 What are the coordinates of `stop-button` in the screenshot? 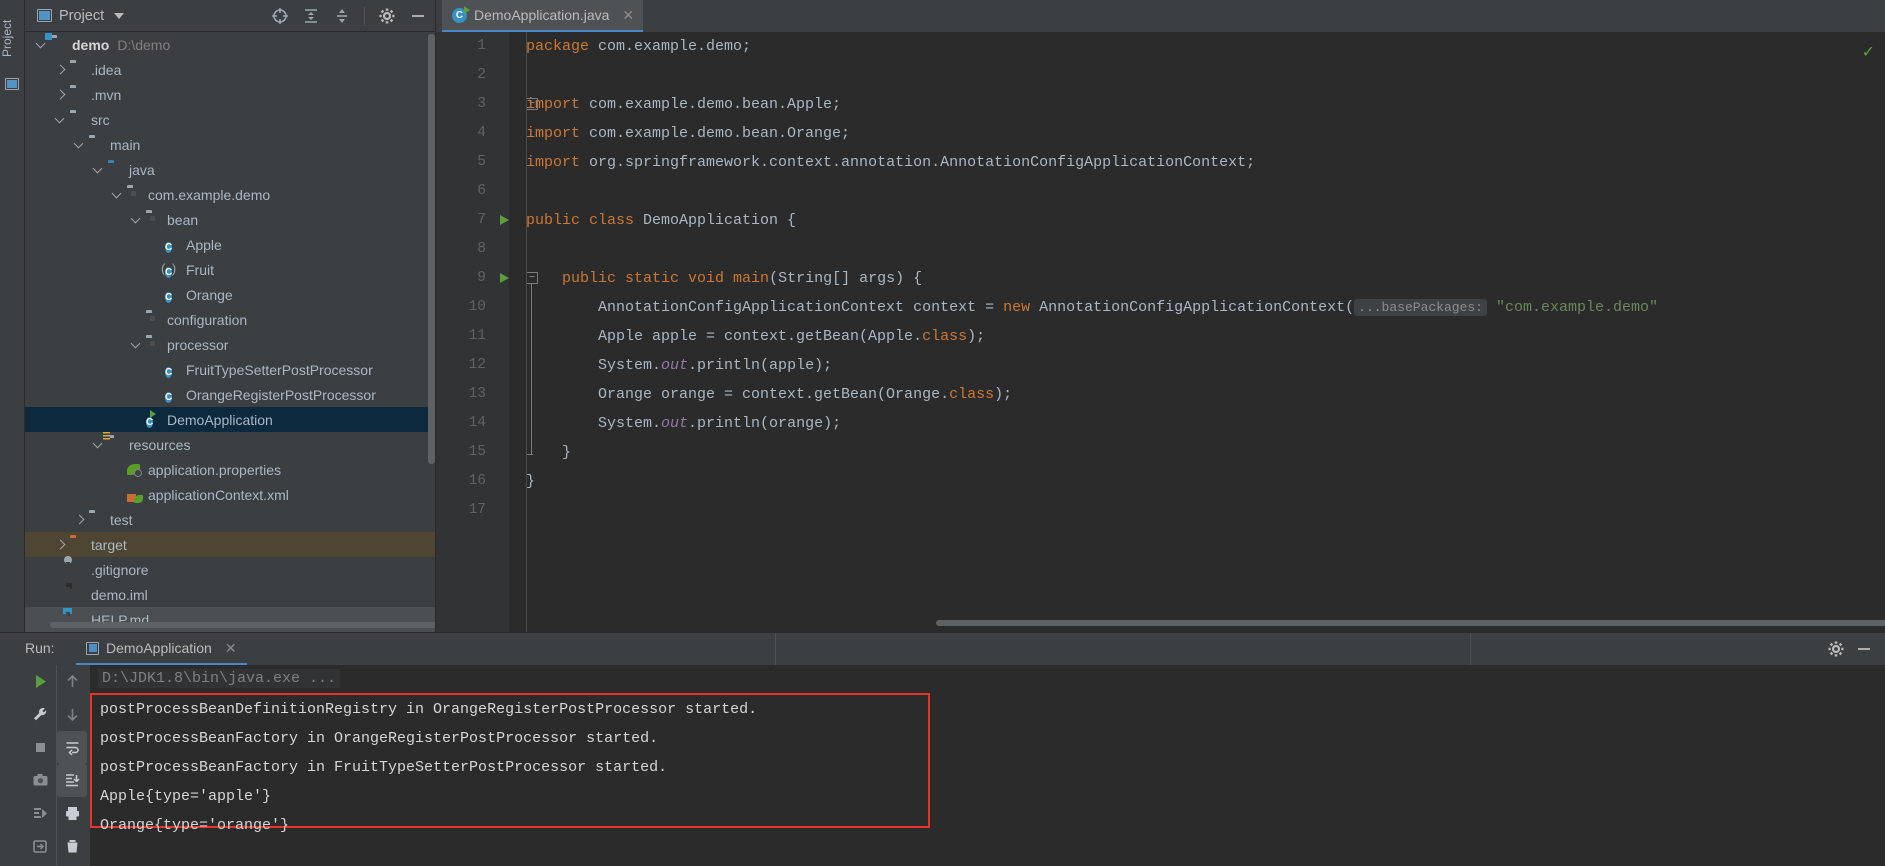 It's located at (40, 747).